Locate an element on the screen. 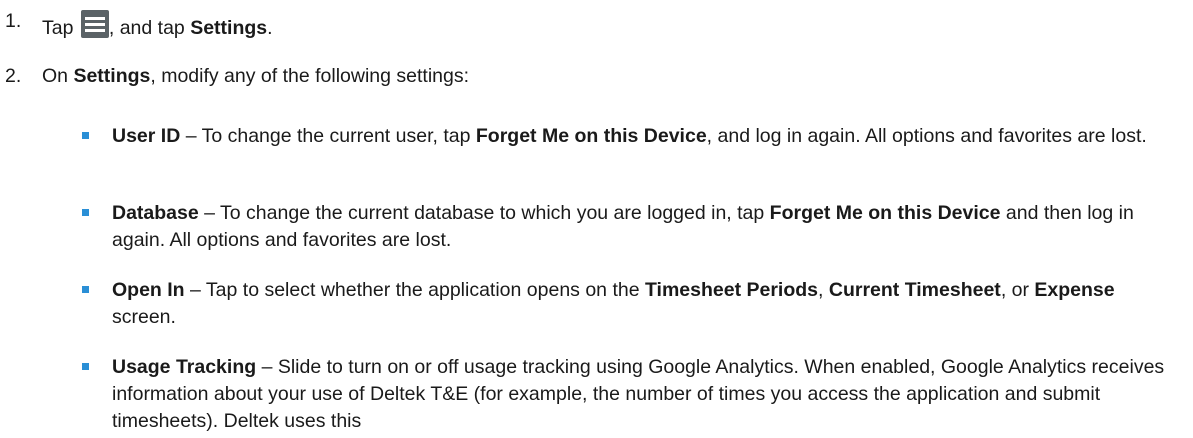 The width and height of the screenshot is (1193, 438). hamburger-menu-icon is located at coordinates (94, 24).